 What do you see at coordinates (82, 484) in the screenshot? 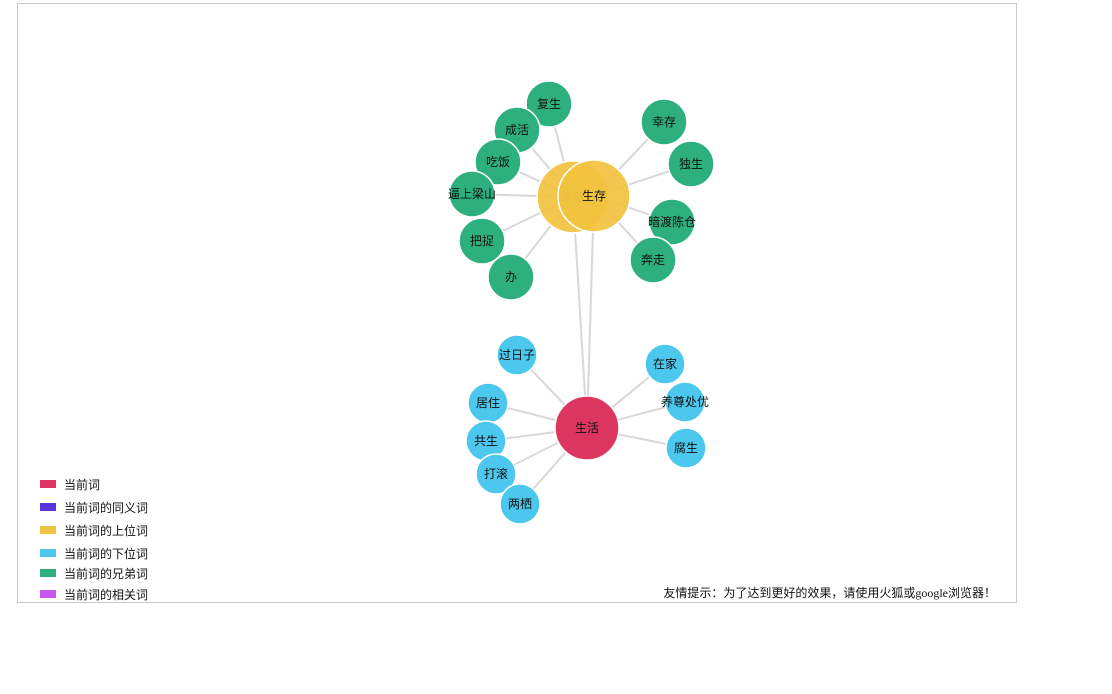
I see `legend-label: 当前词` at bounding box center [82, 484].